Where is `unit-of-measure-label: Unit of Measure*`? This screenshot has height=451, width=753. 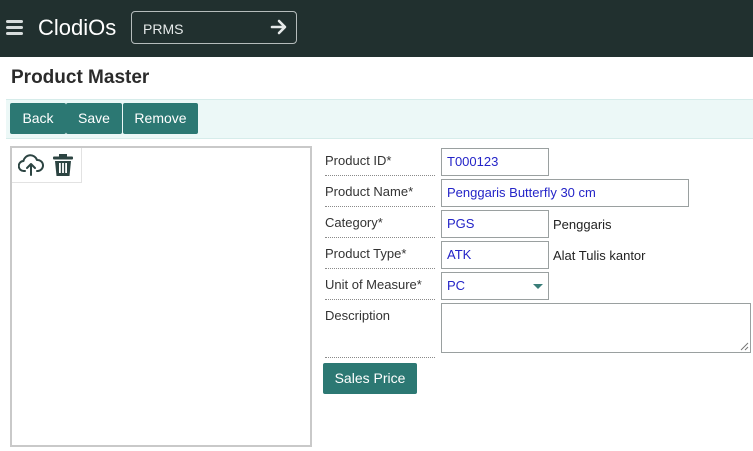 unit-of-measure-label: Unit of Measure* is located at coordinates (380, 288).